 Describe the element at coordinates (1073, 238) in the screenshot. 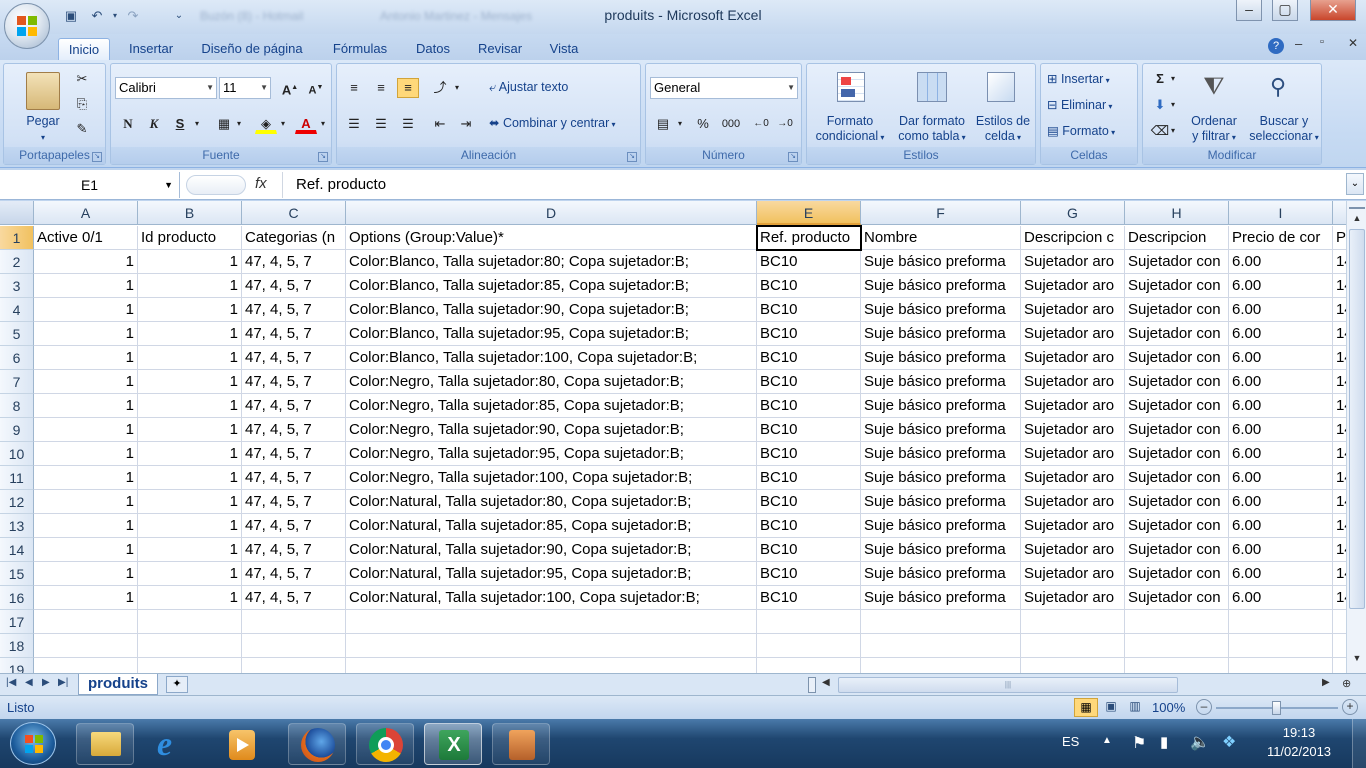

I see `header-cell: Descripcion c` at that location.